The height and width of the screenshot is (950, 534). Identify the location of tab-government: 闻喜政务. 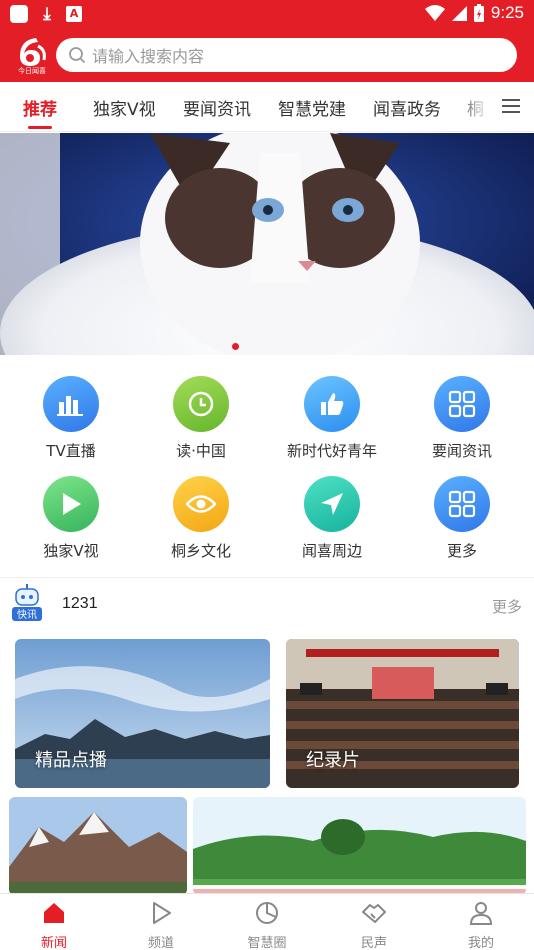
(407, 107).